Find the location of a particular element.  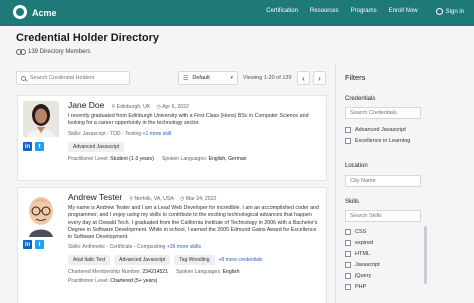

nav-link-enroll-now: Enroll Now is located at coordinates (403, 11).